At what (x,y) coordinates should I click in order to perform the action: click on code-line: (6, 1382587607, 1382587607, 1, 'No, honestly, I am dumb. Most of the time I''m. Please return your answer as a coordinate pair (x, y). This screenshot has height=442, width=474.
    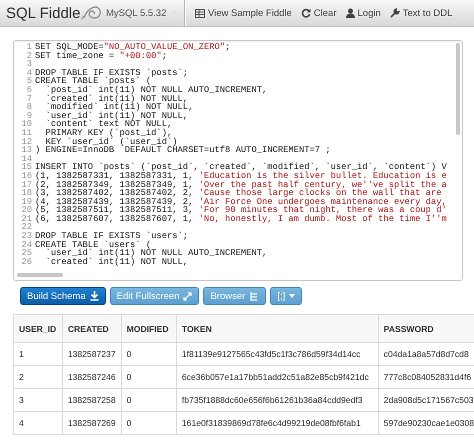
    Looking at the image, I should click on (241, 219).